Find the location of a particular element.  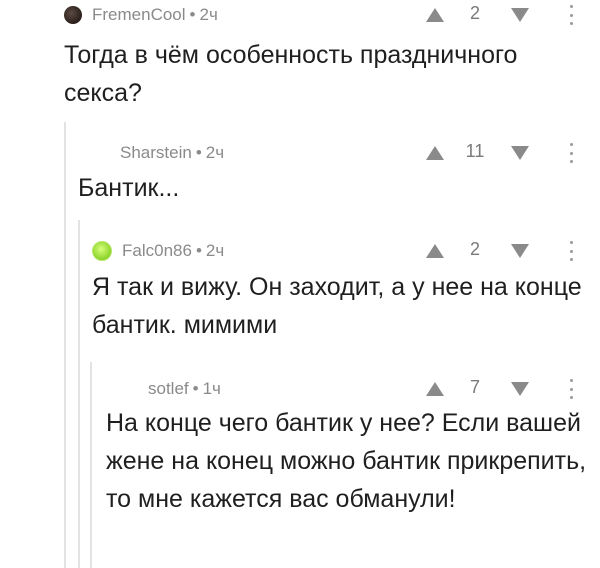

author-info: Falc0n86 • 2ч is located at coordinates (158, 251).